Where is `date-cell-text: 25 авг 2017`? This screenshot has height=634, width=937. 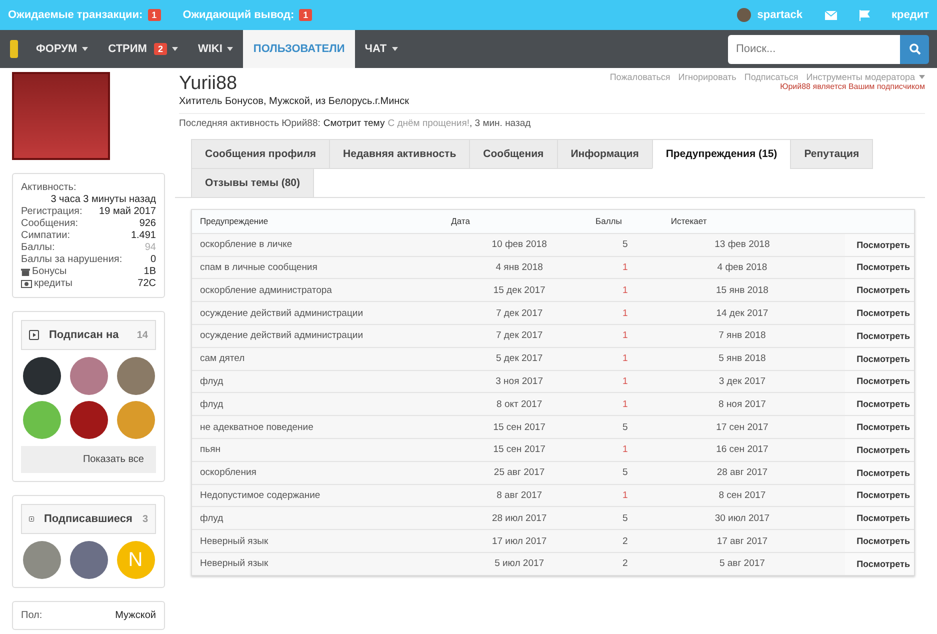
date-cell-text: 25 авг 2017 is located at coordinates (519, 472).